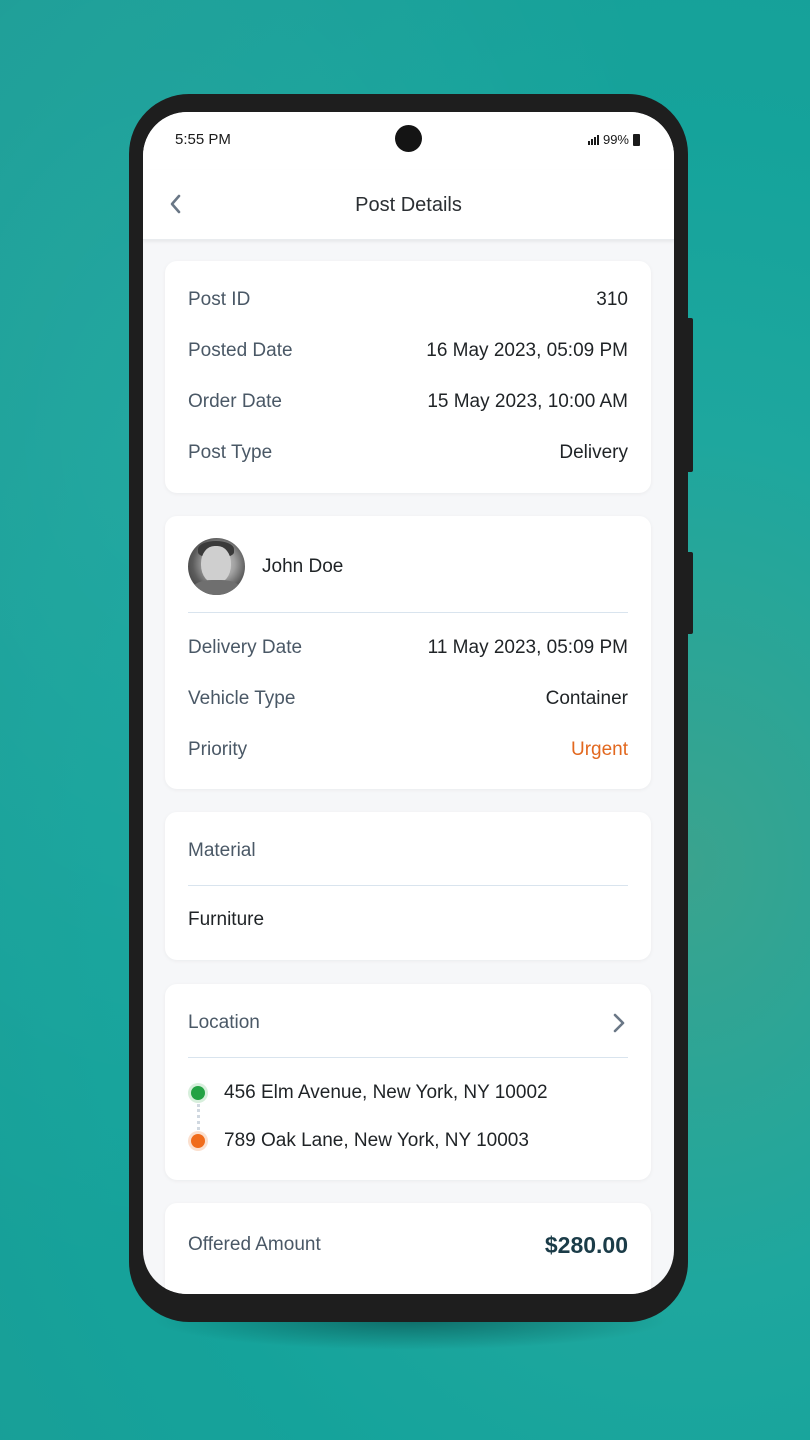 The width and height of the screenshot is (810, 1440). I want to click on user-name: John Doe, so click(303, 566).